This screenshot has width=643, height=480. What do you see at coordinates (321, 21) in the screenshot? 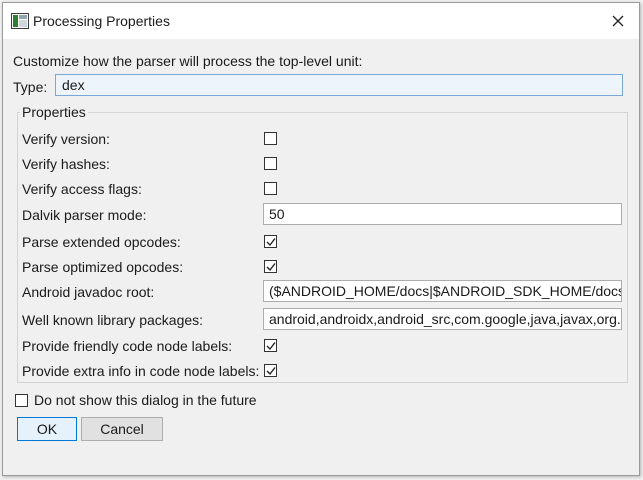
I see `title-bar: Processing Properties` at bounding box center [321, 21].